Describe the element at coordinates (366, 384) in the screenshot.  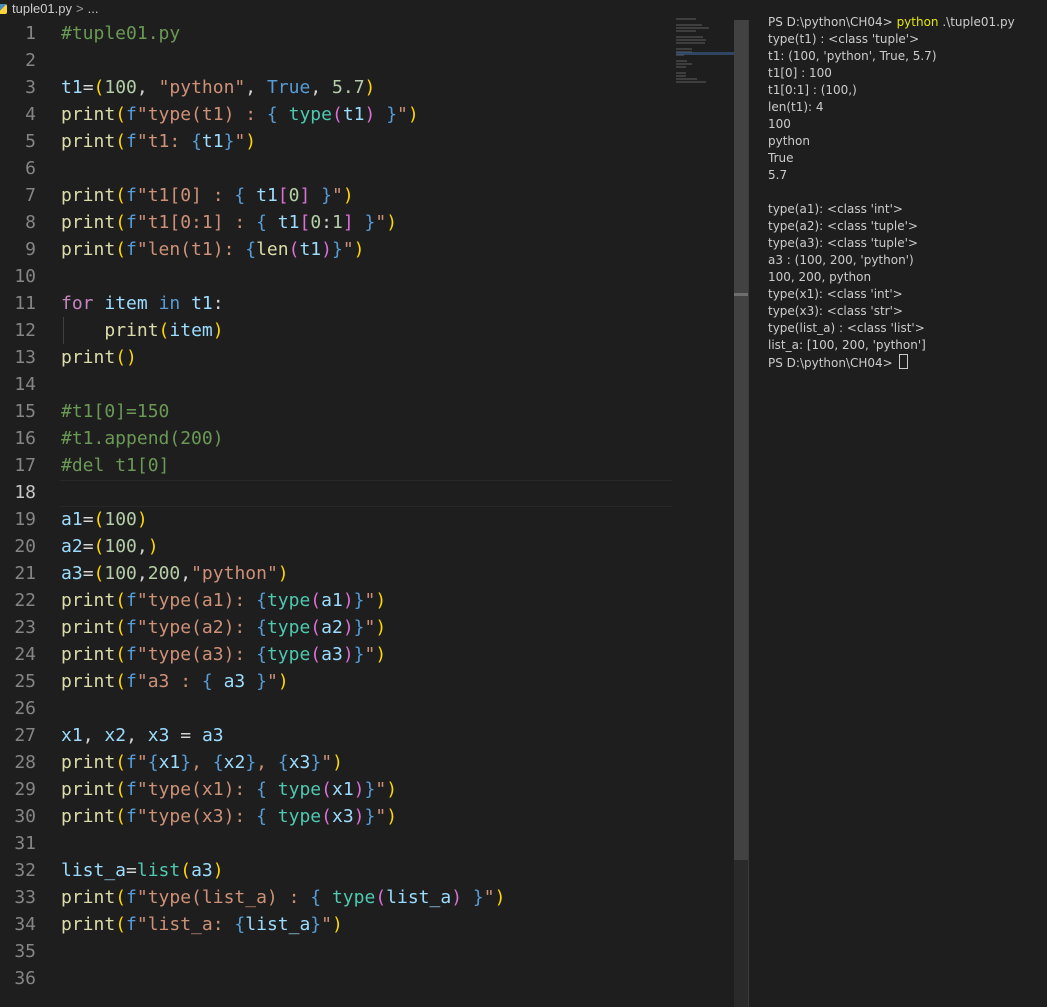
I see `code-line: 14` at that location.